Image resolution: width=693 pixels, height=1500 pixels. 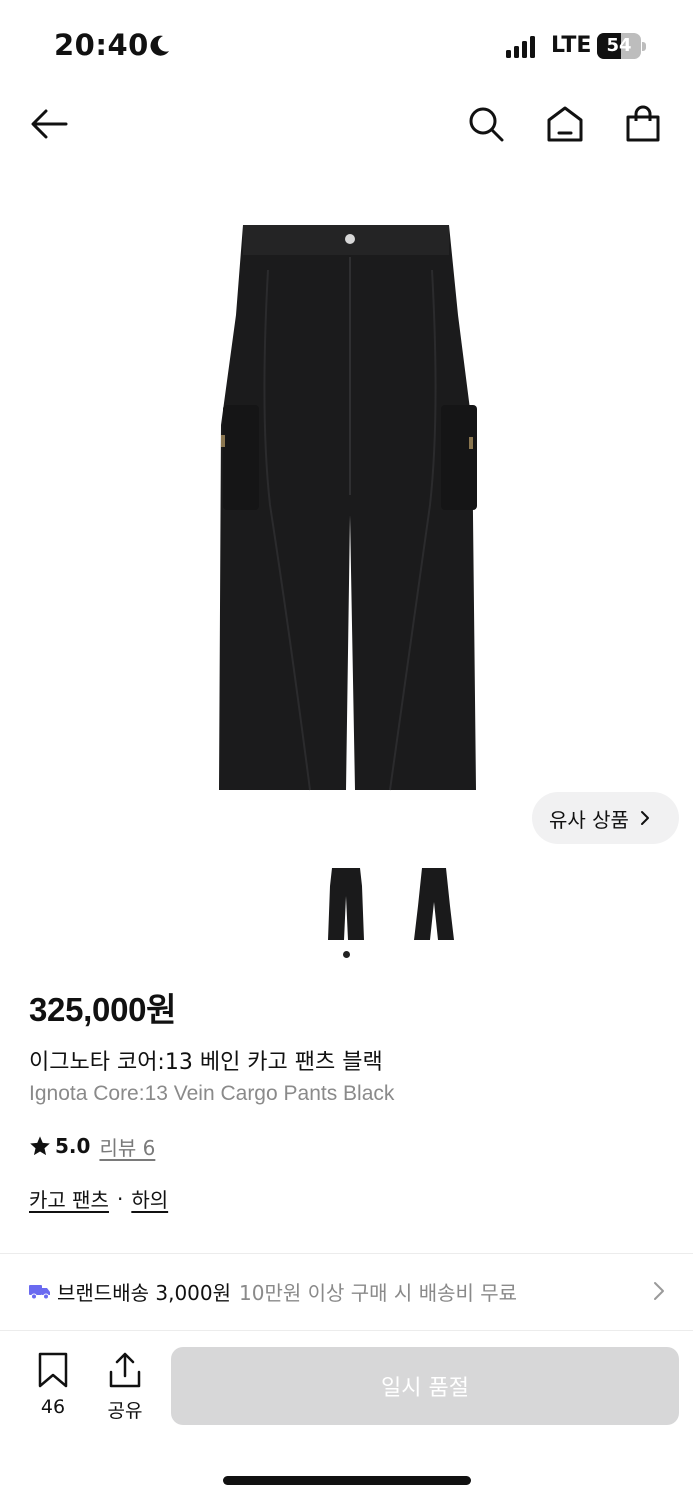 I want to click on shopping-bag-button, so click(x=643, y=124).